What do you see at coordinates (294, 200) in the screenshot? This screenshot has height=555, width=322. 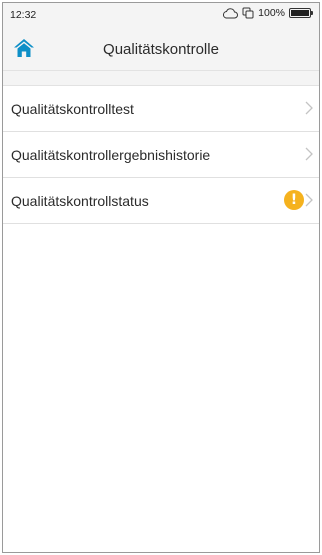 I see `warning-icon: !` at bounding box center [294, 200].